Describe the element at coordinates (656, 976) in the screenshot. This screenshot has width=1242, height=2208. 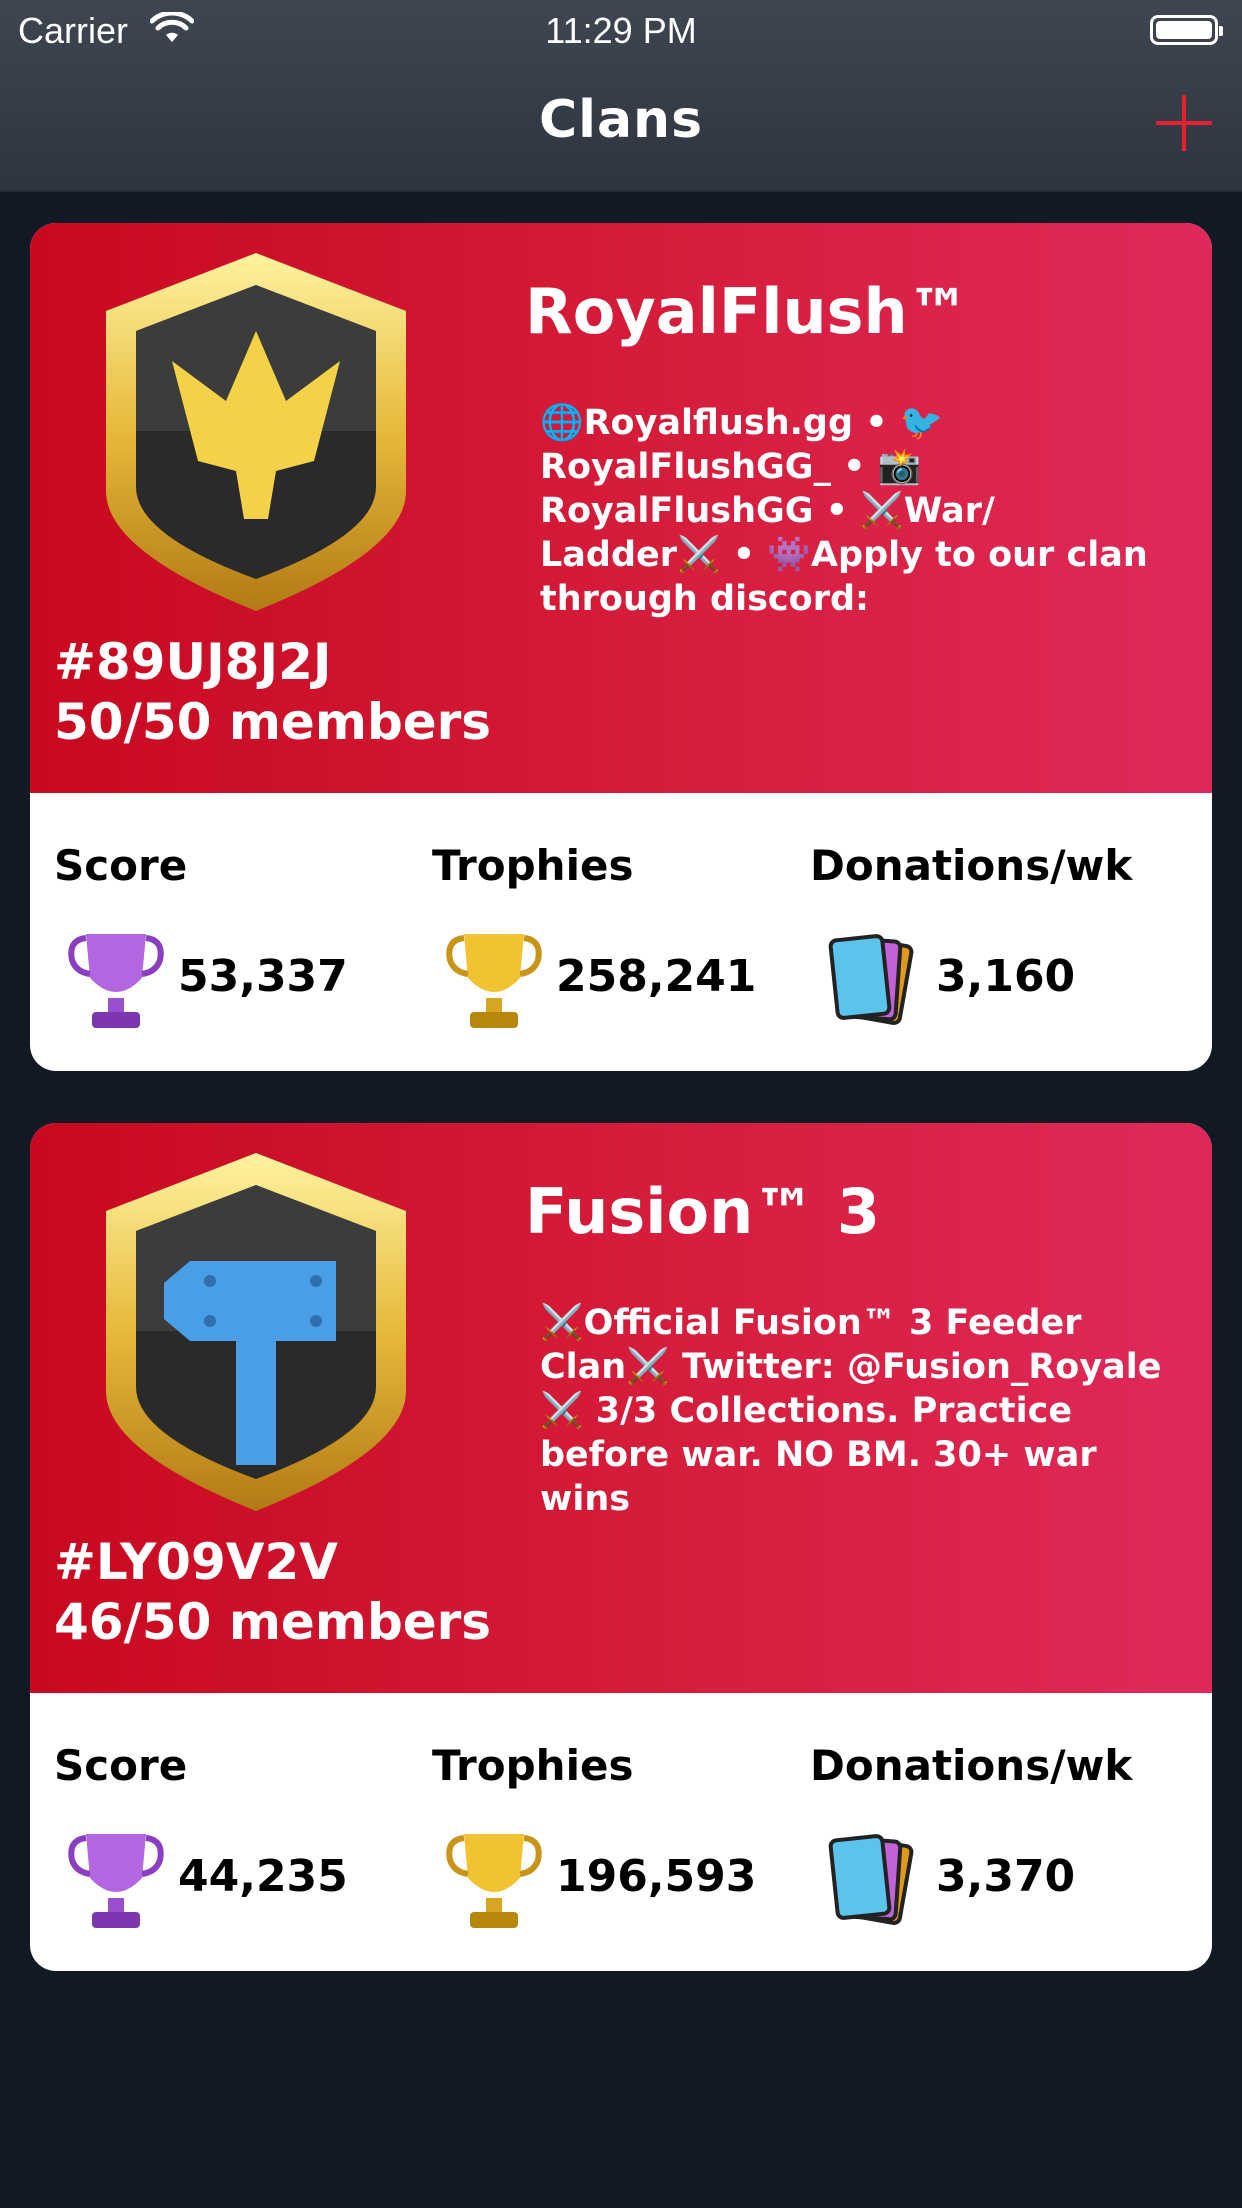
I see `trophies-value: 258,241` at that location.